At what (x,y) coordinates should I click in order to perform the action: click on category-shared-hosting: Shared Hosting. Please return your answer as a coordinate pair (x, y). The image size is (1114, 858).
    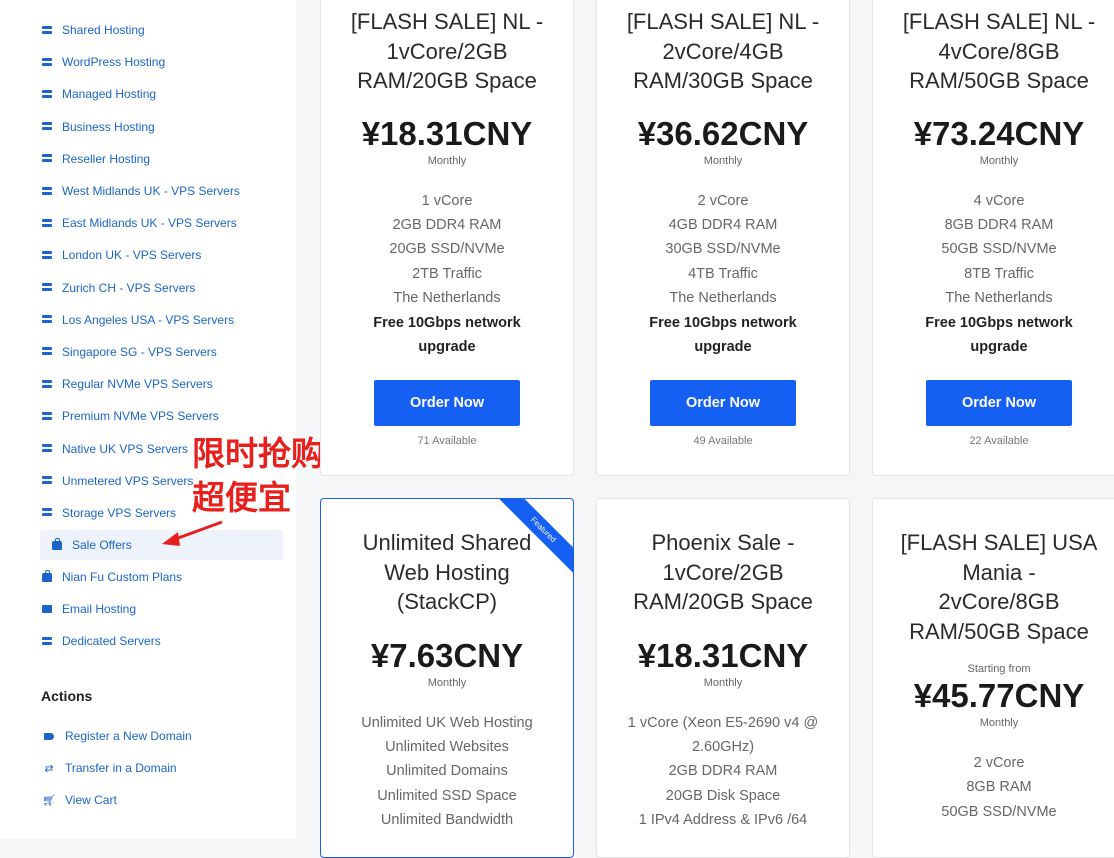
    Looking at the image, I should click on (158, 30).